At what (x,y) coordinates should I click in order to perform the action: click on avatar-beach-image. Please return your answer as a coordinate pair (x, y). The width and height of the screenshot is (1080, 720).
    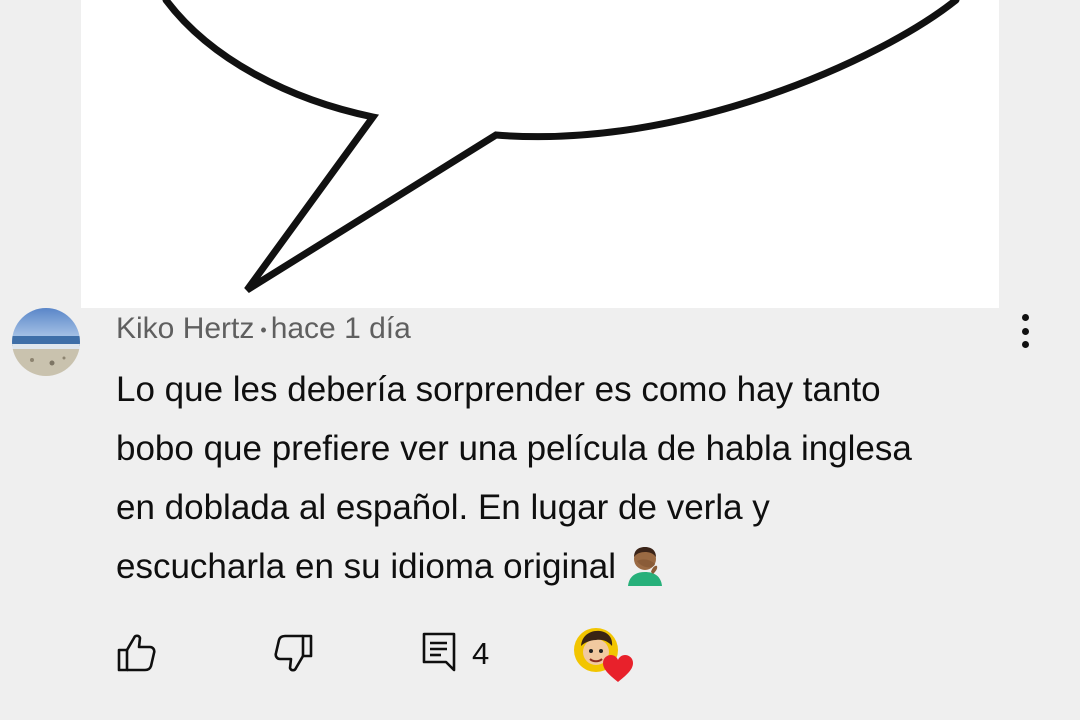
    Looking at the image, I should click on (46, 342).